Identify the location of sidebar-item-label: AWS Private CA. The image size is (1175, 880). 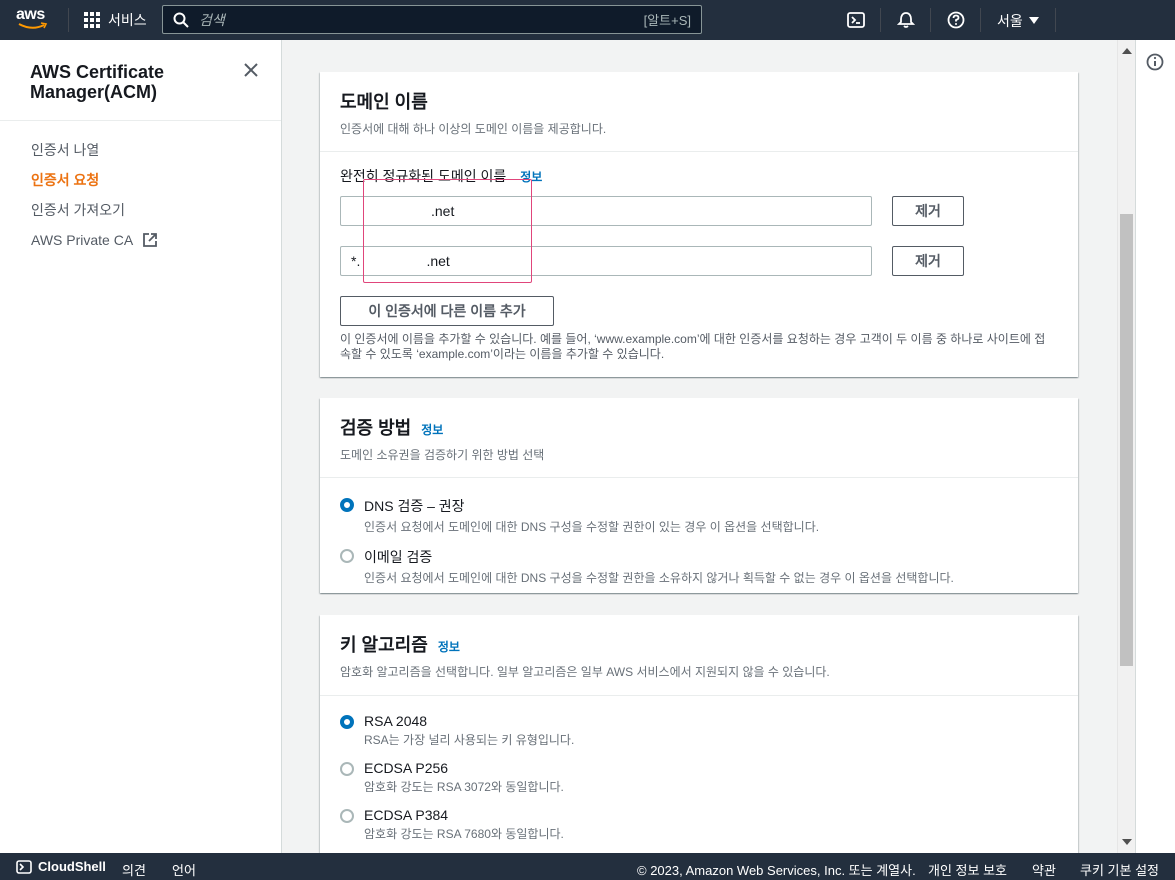
(82, 240).